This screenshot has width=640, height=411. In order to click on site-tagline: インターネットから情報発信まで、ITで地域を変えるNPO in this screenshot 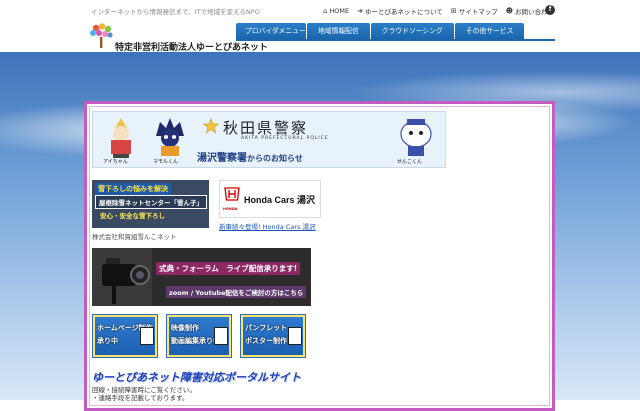, I will do `click(175, 12)`.